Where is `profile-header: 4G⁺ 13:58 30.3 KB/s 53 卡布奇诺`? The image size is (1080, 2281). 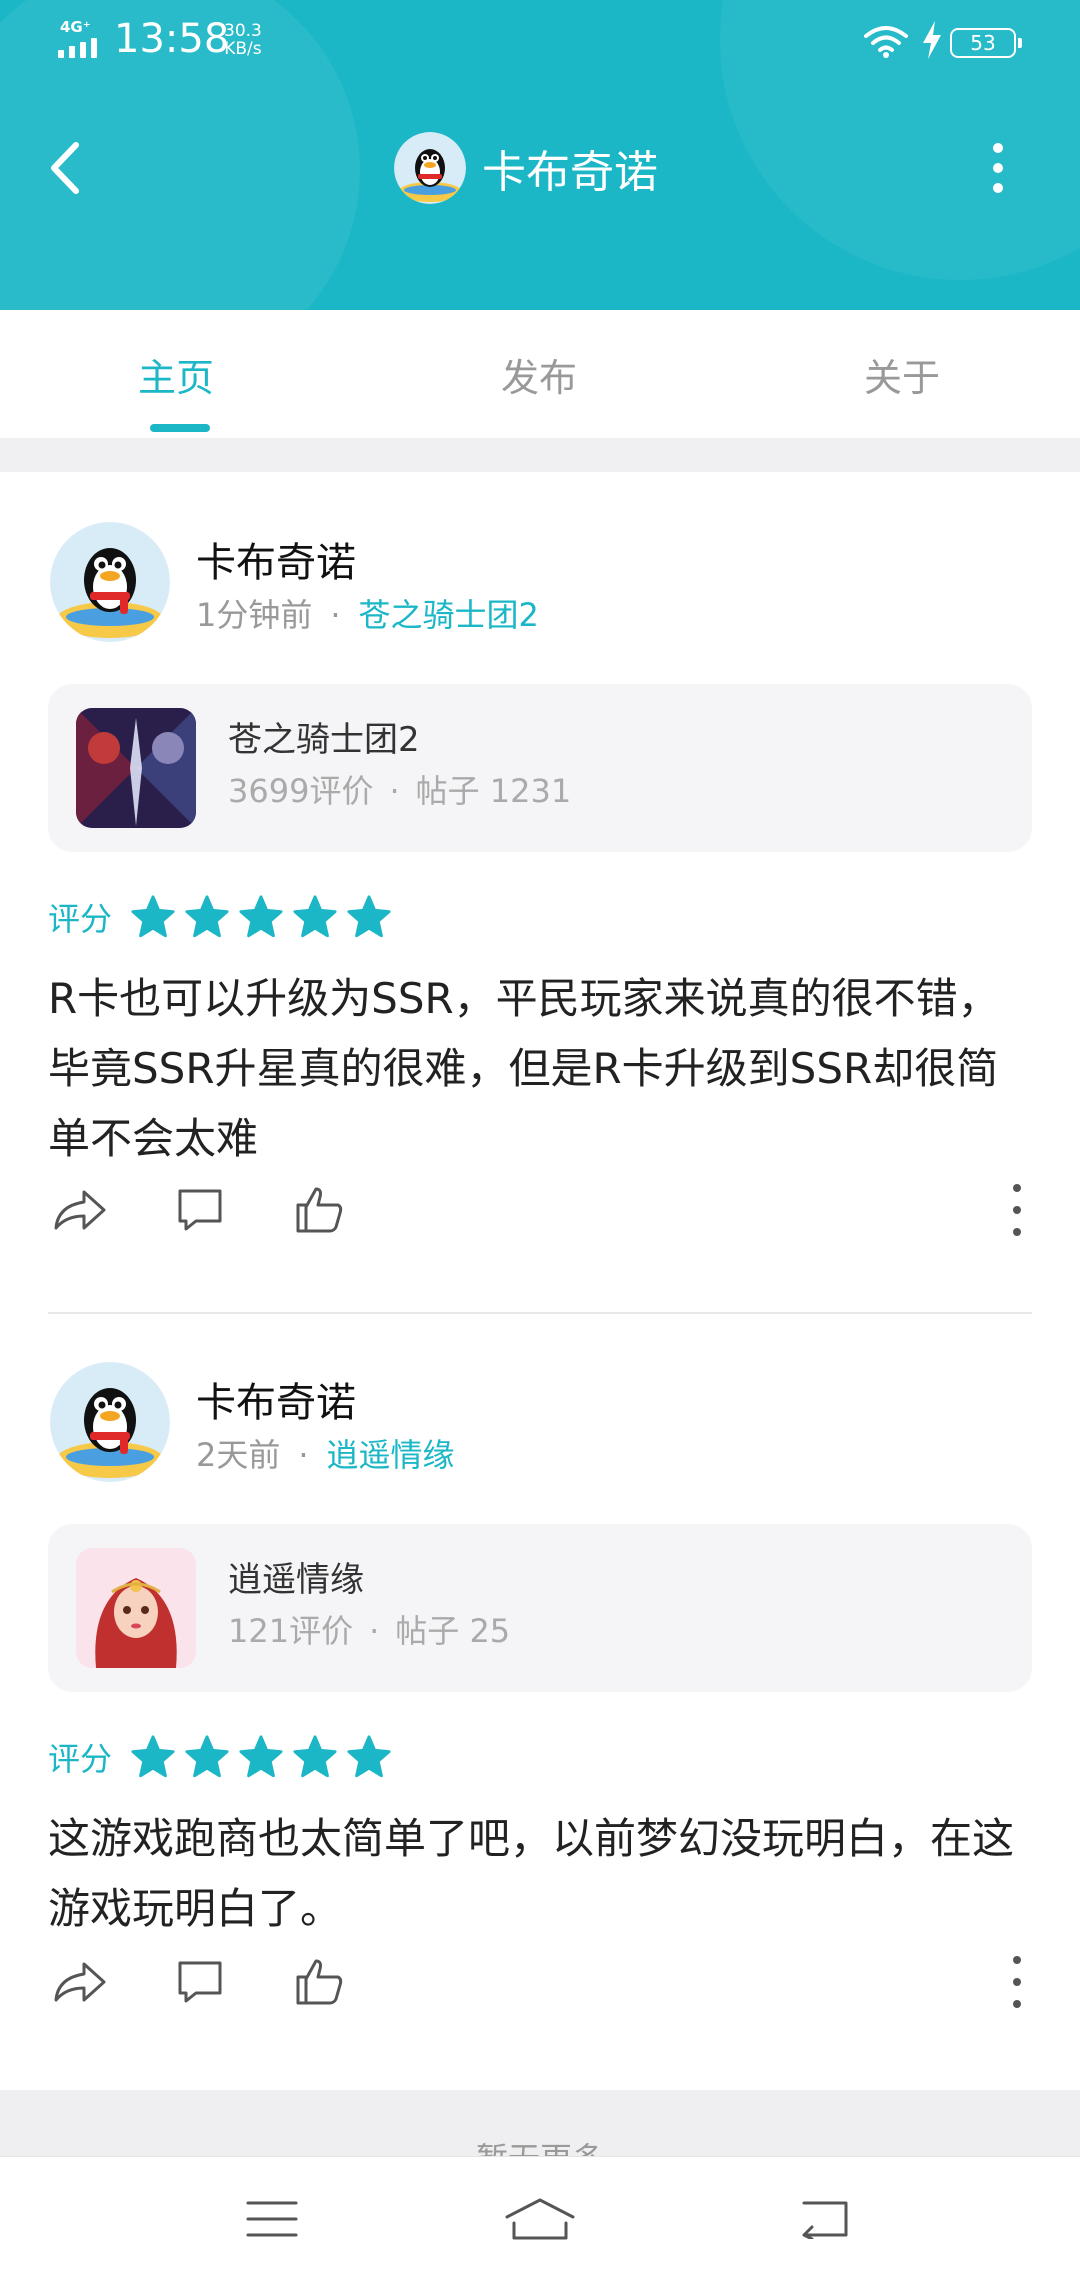 profile-header: 4G⁺ 13:58 30.3 KB/s 53 卡布奇诺 is located at coordinates (540, 155).